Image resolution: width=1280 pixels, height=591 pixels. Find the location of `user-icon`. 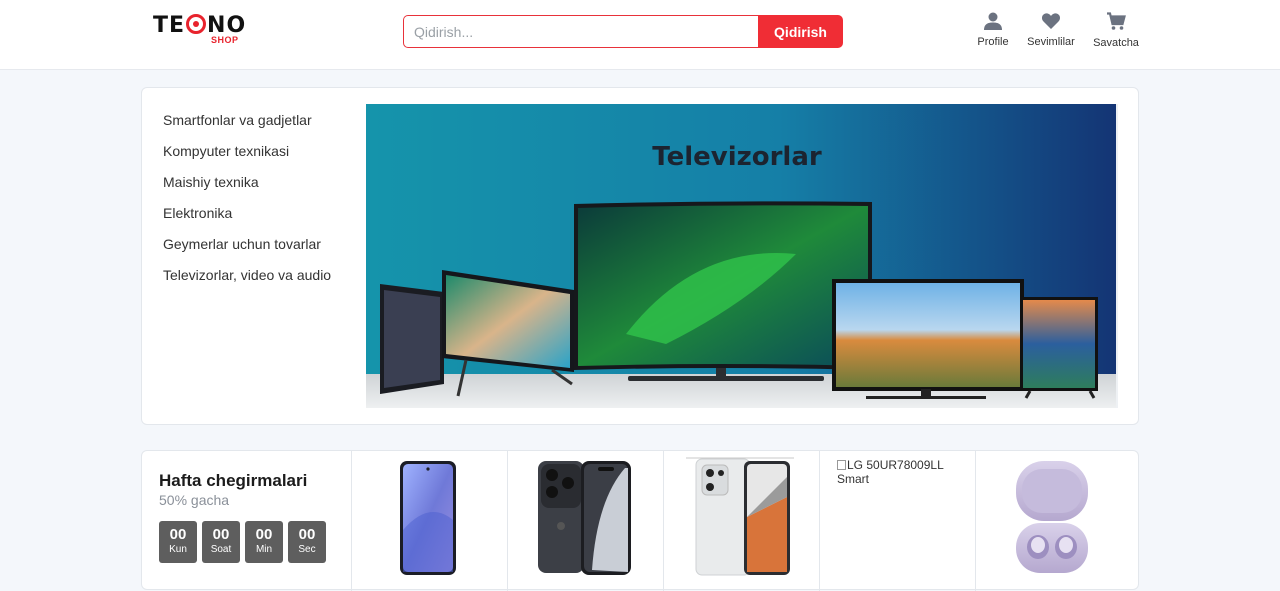

user-icon is located at coordinates (993, 21).